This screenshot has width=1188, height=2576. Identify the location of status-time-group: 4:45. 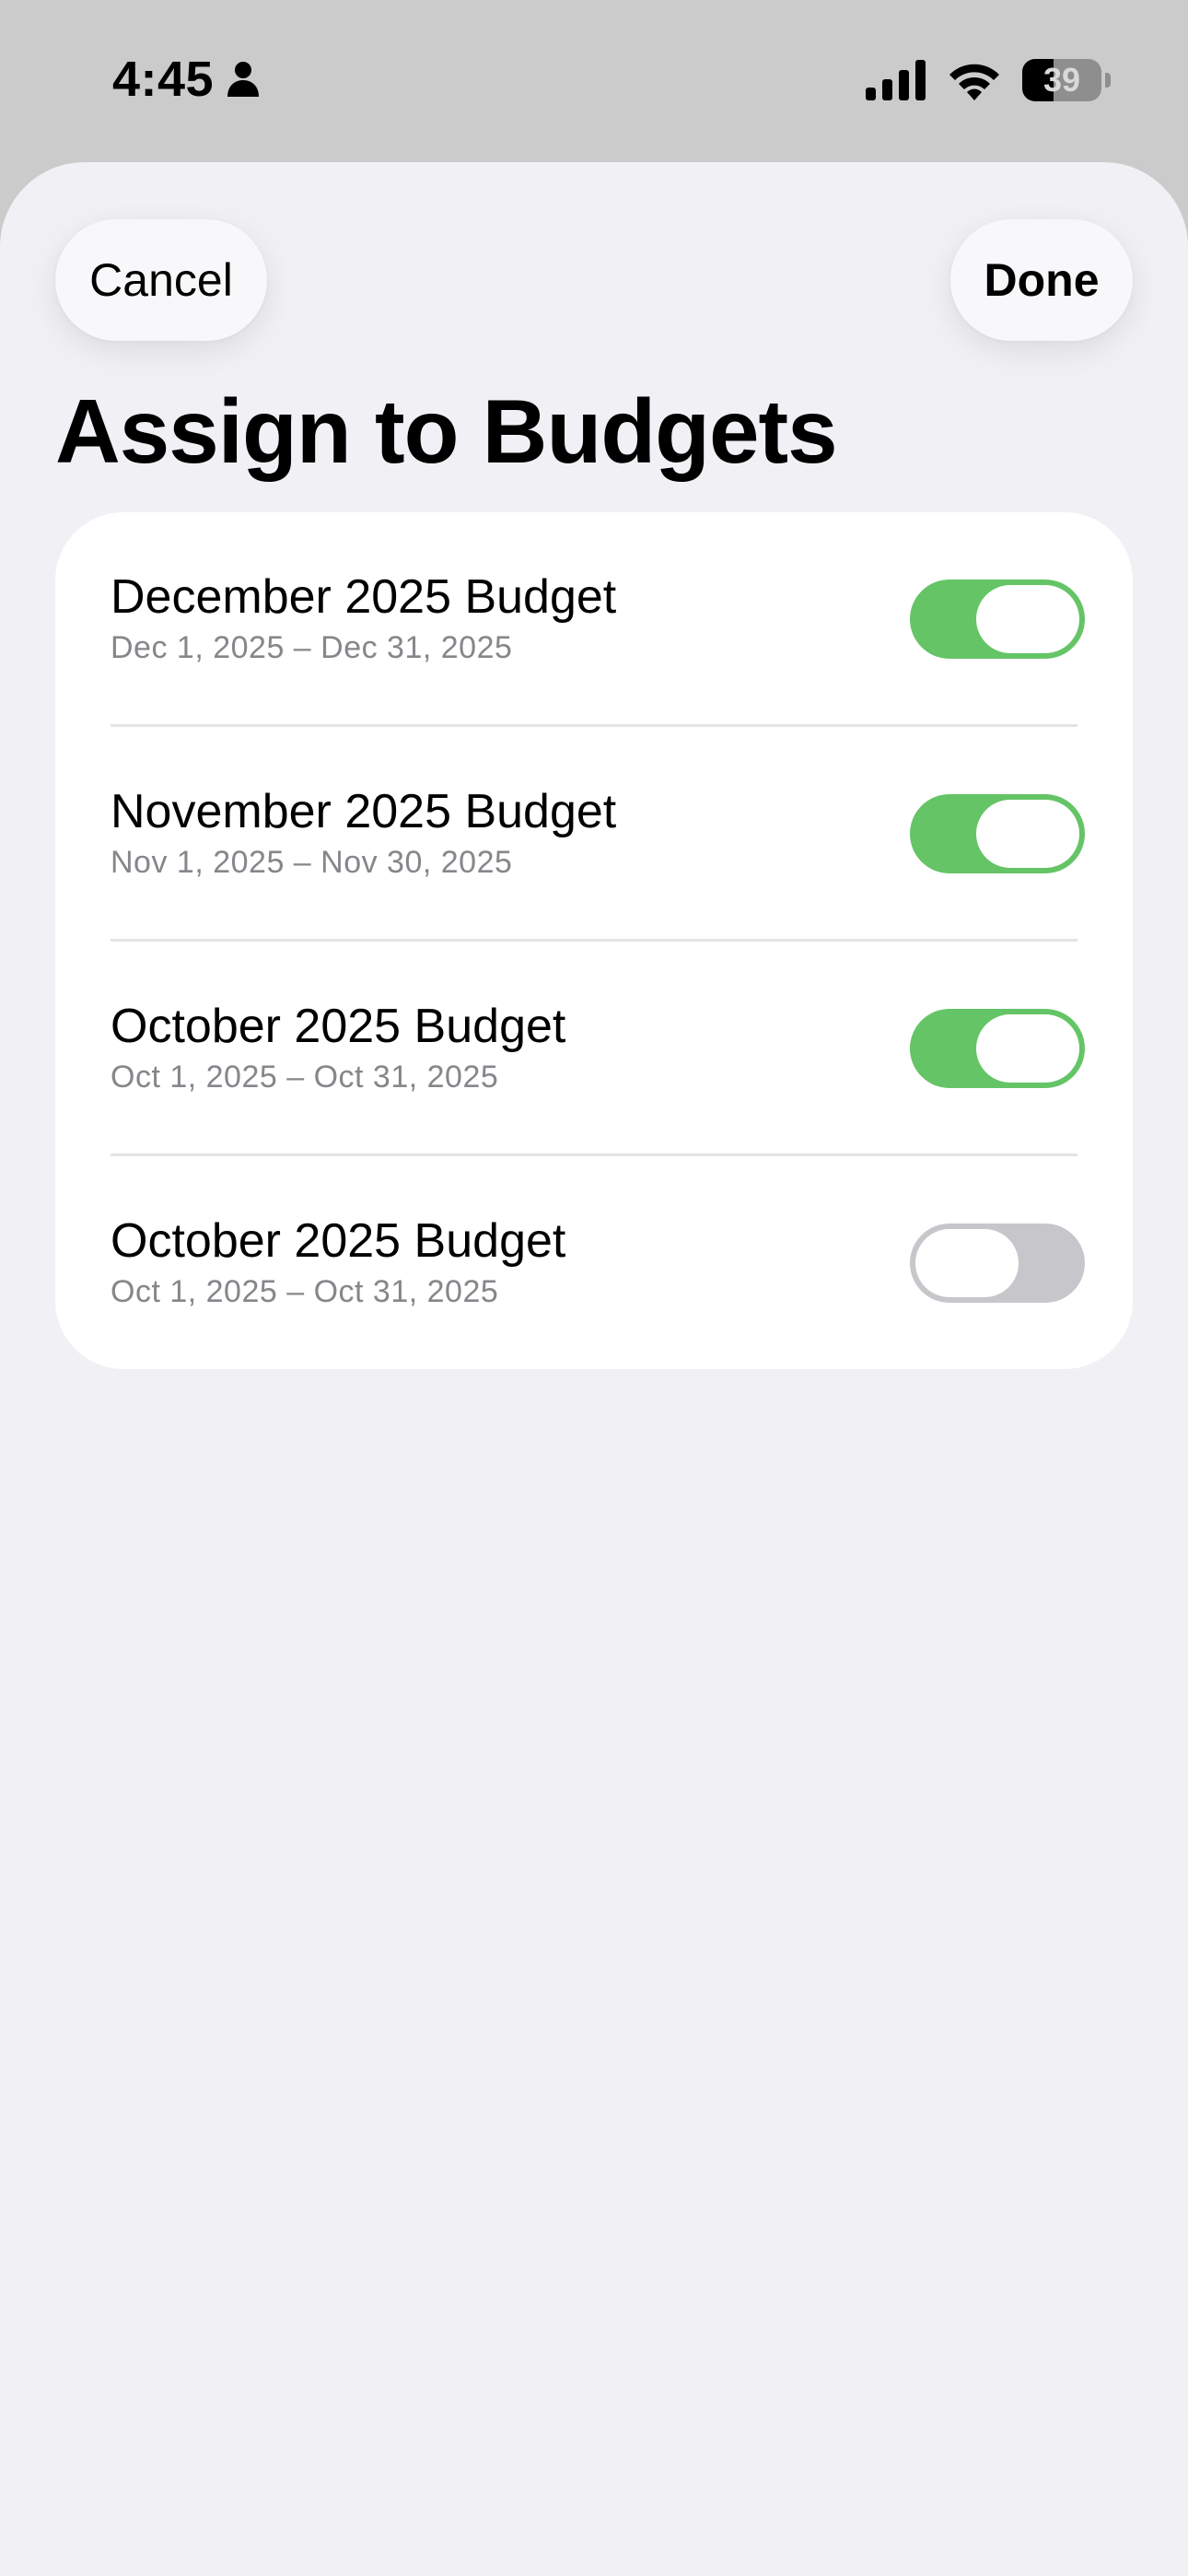
(186, 79).